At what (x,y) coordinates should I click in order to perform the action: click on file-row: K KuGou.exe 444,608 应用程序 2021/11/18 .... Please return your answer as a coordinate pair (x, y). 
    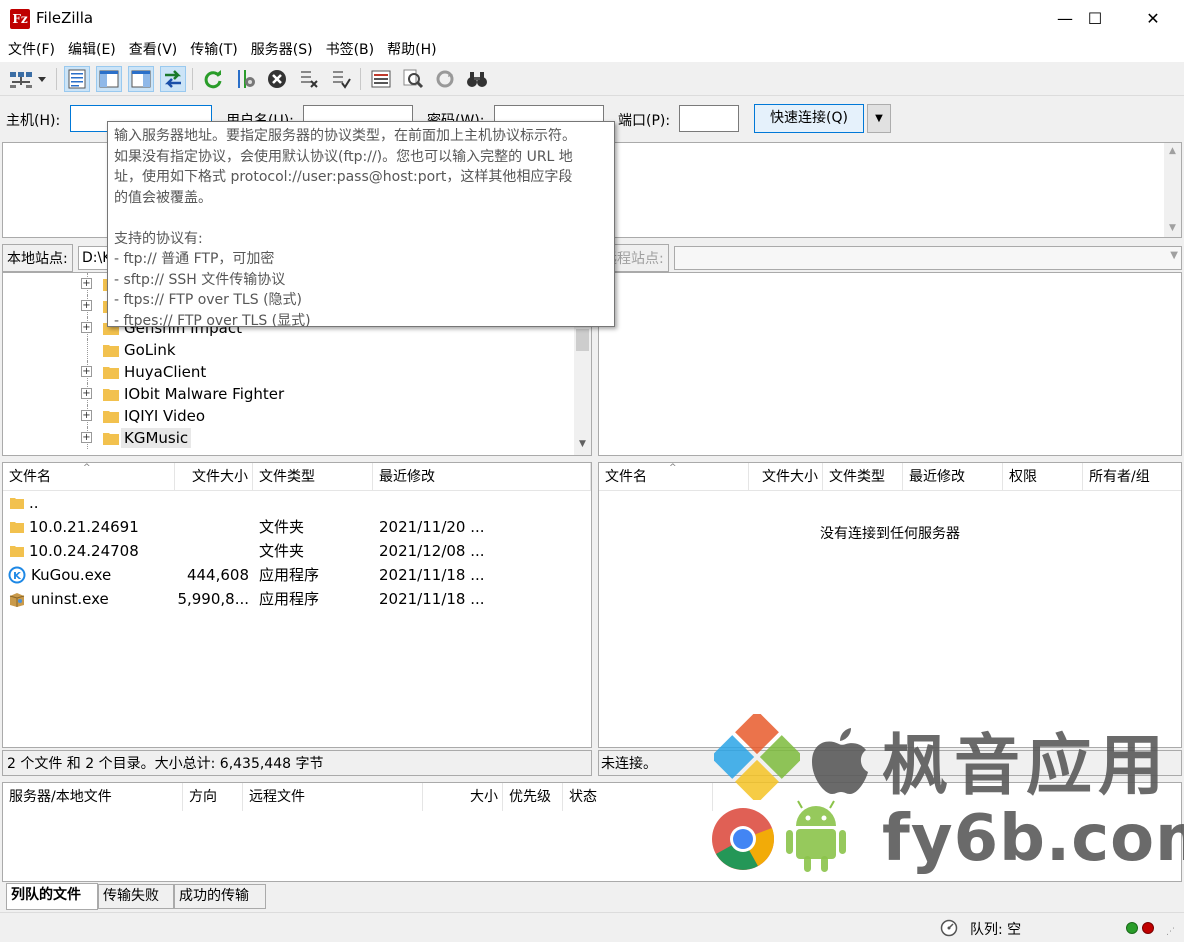
    Looking at the image, I should click on (297, 575).